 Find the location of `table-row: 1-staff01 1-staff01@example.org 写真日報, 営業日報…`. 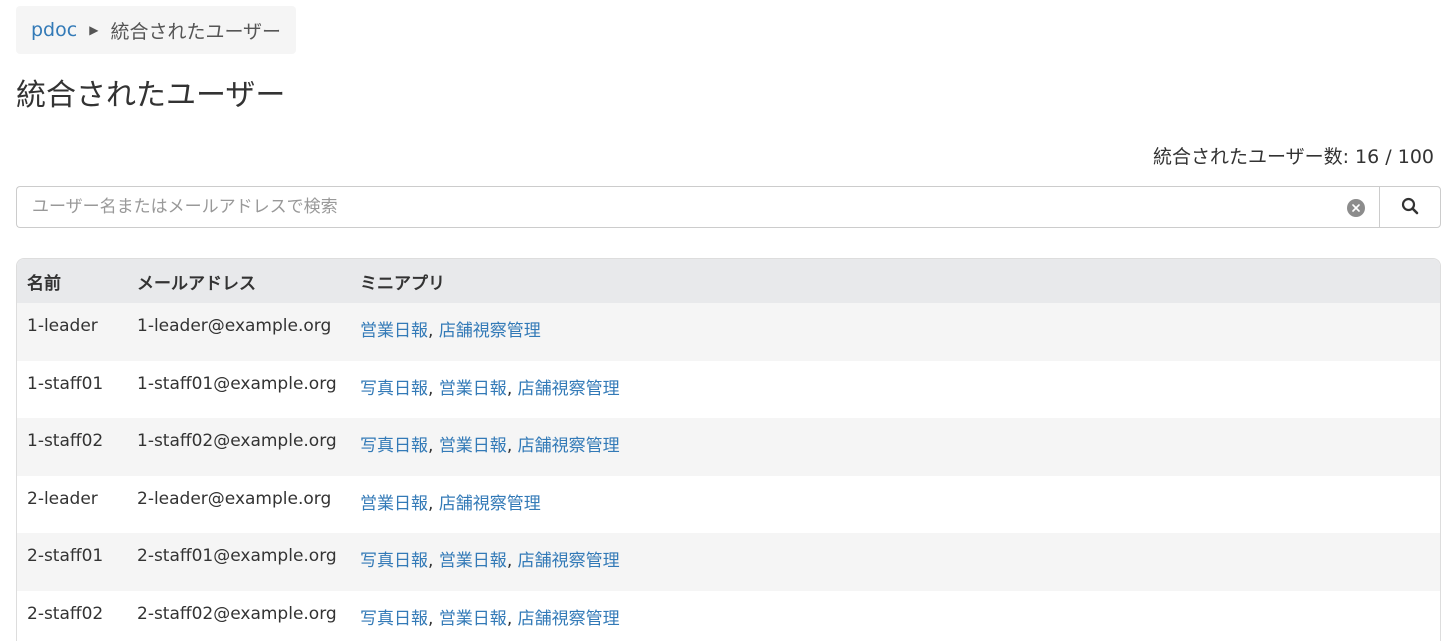

table-row: 1-staff01 1-staff01@example.org 写真日報, 営業日報… is located at coordinates (728, 389).